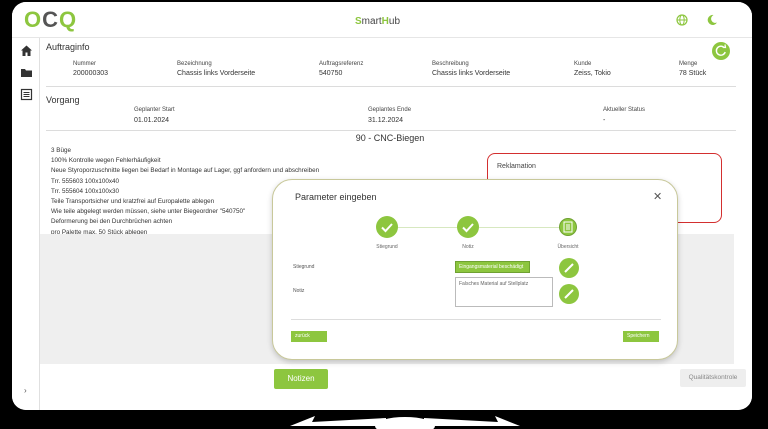  I want to click on step-note-check-icon, so click(468, 227).